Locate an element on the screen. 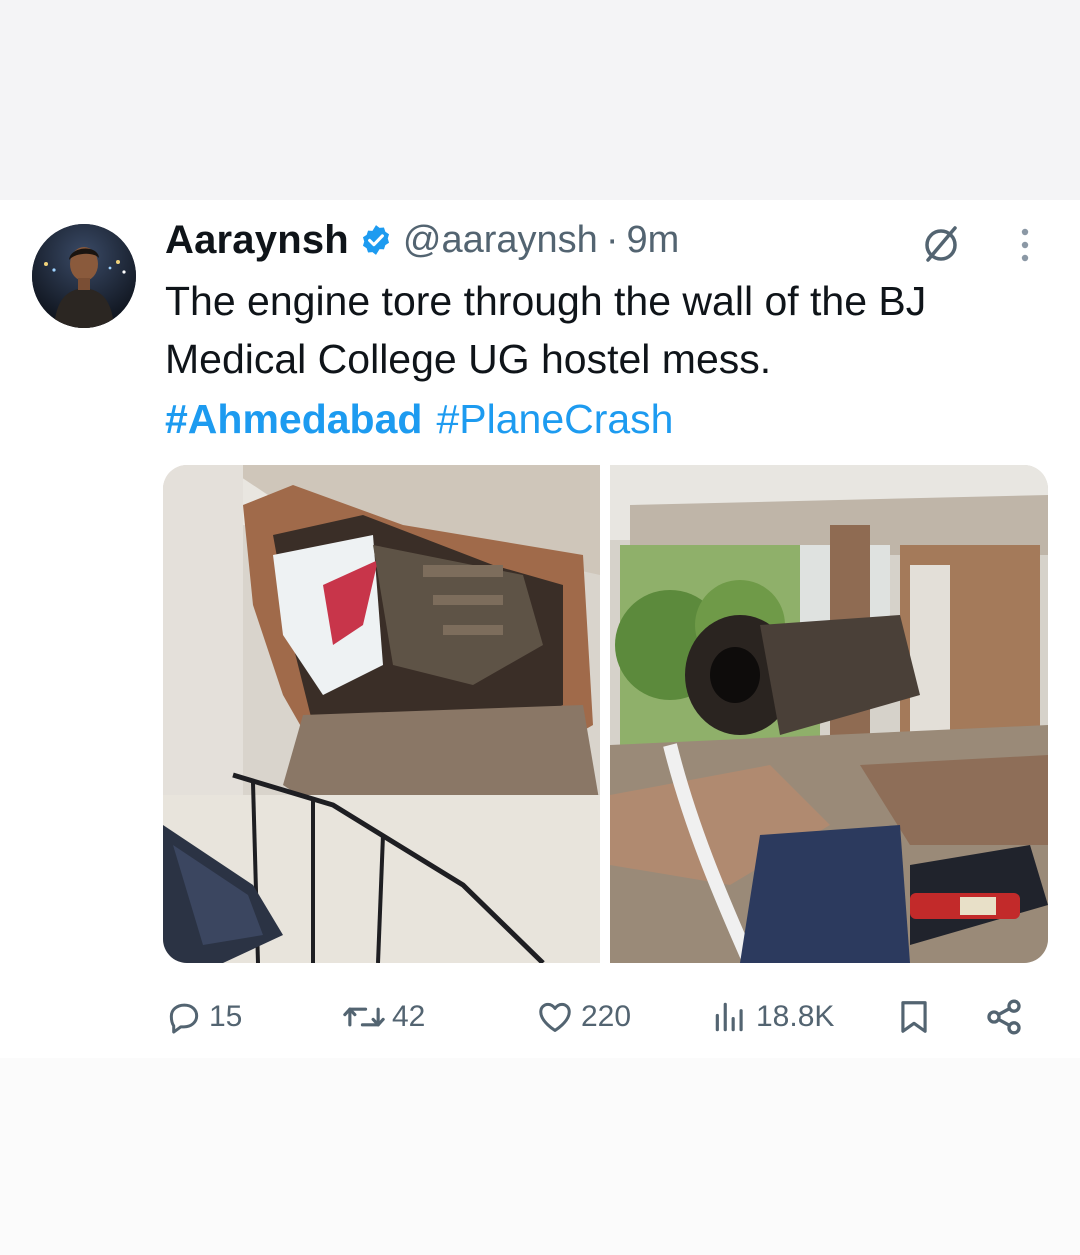 Image resolution: width=1080 pixels, height=1255 pixels. tweet-text-line-2: Medical College UG hostel mess. is located at coordinates (468, 359).